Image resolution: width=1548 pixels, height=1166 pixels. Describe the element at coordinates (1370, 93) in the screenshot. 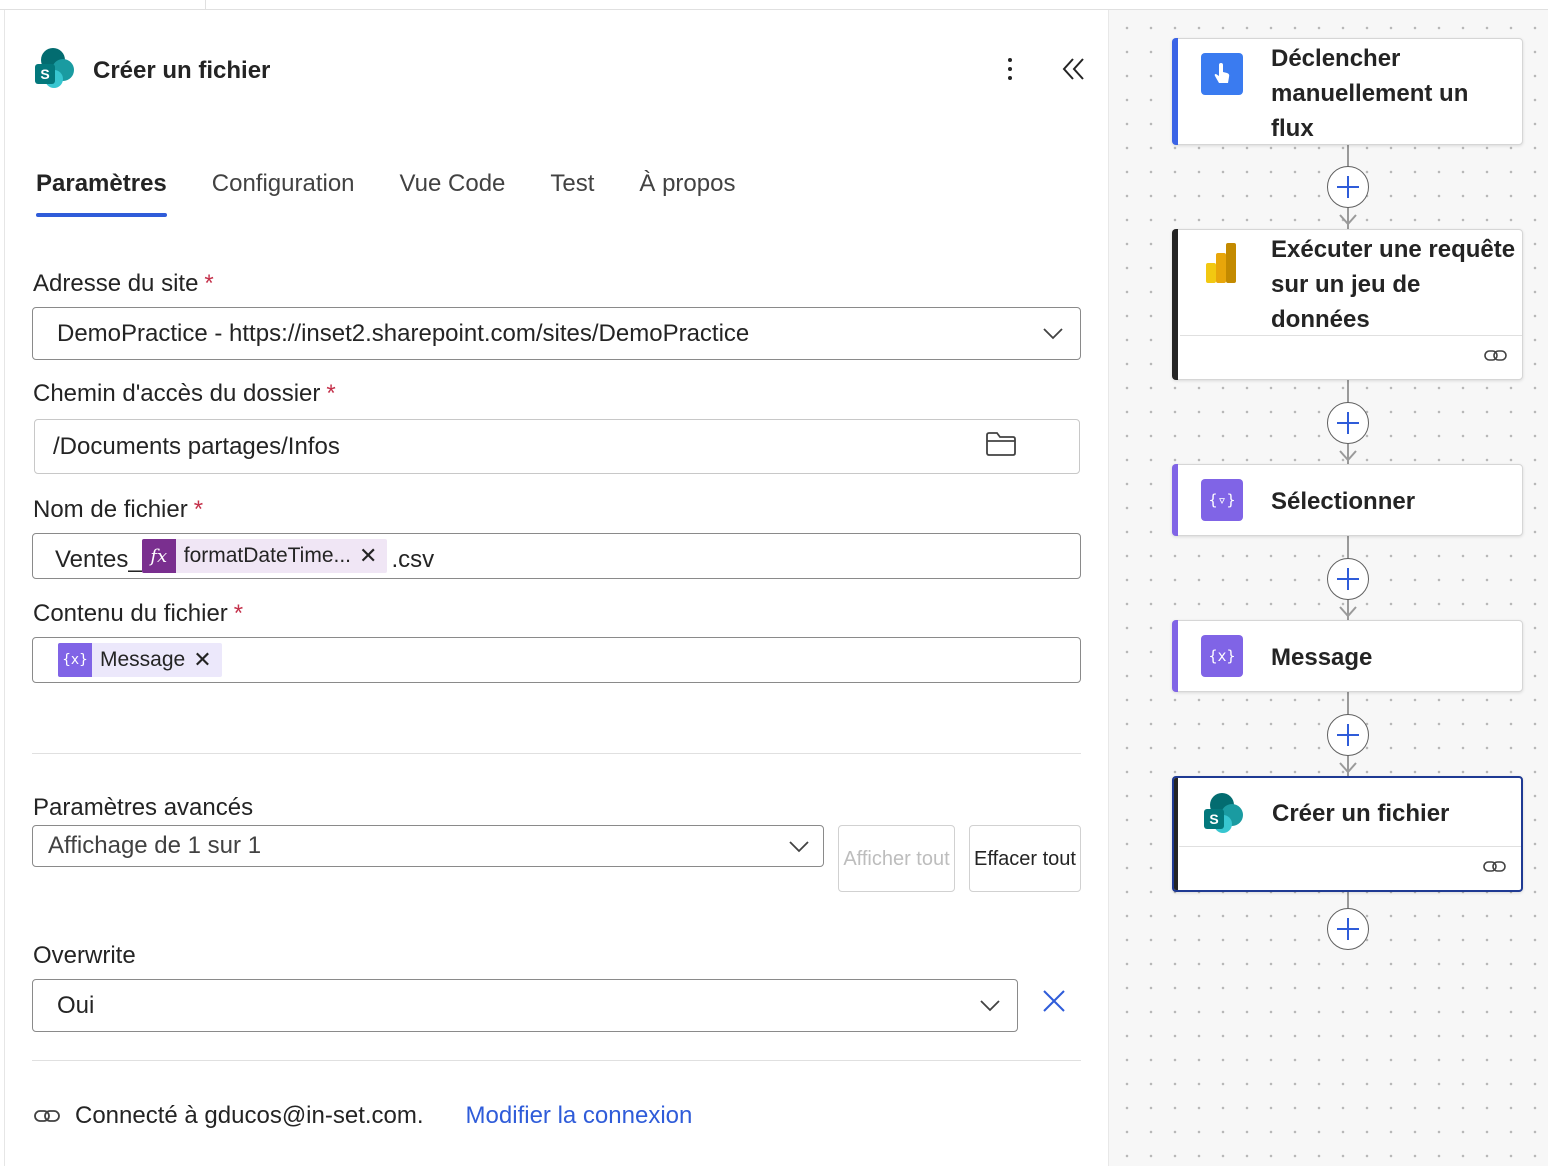

I see `node-title: Déclencher manuellement un flux` at that location.